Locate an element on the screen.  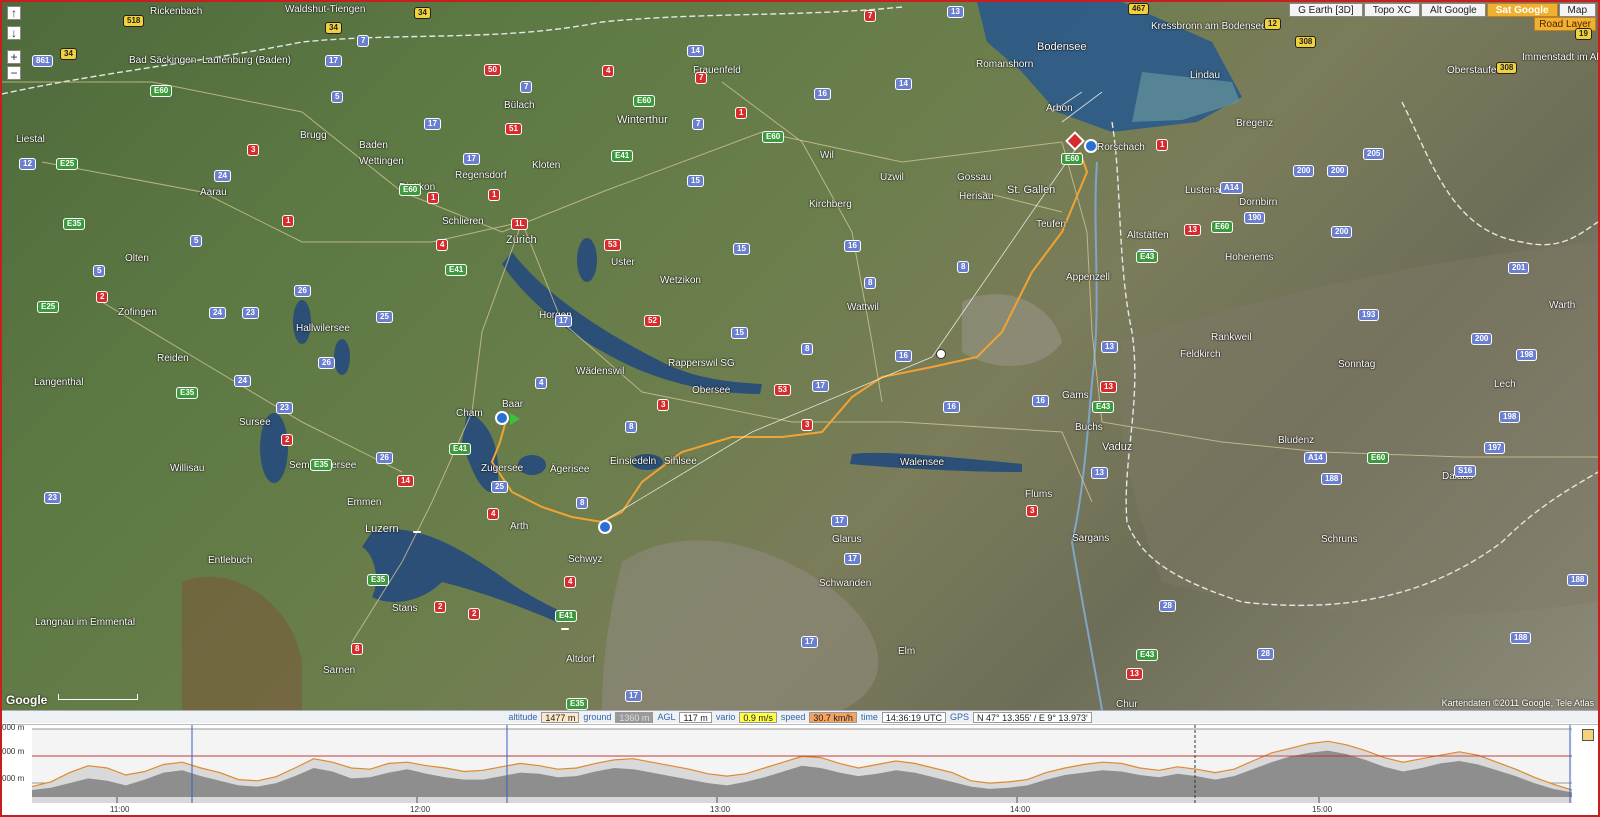
road-shield: 5 is located at coordinates (196, 241).